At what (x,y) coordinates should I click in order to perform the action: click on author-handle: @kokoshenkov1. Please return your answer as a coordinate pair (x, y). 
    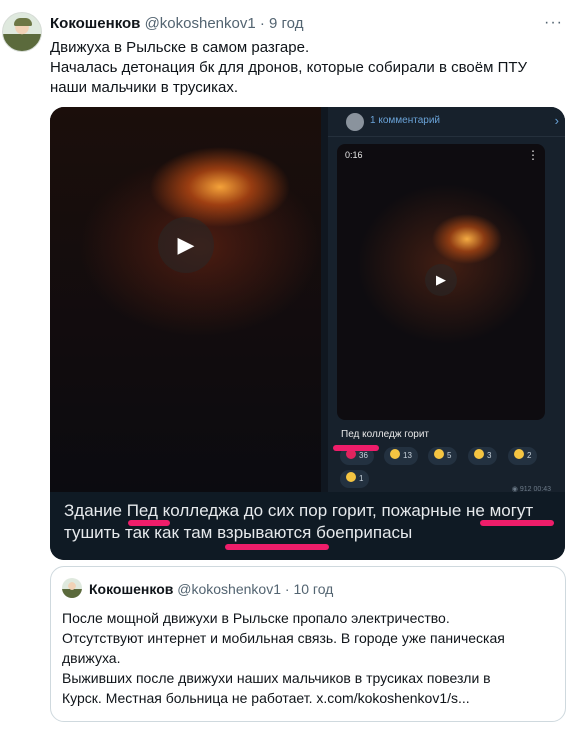
    Looking at the image, I should click on (200, 23).